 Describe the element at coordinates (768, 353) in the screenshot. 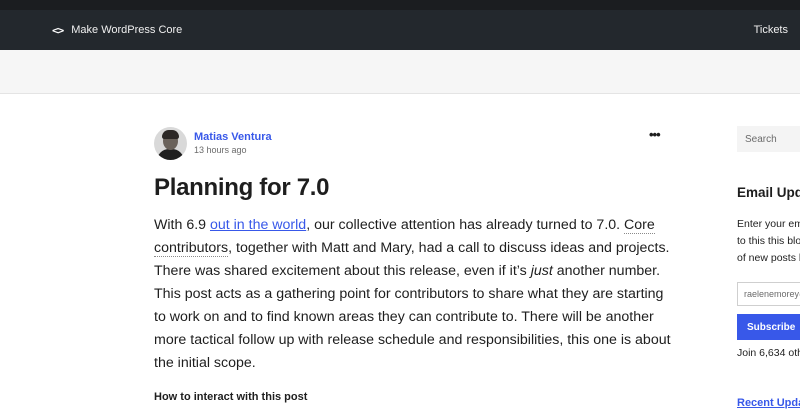

I see `subscribers-count: Join 6,634 other subscribers` at that location.